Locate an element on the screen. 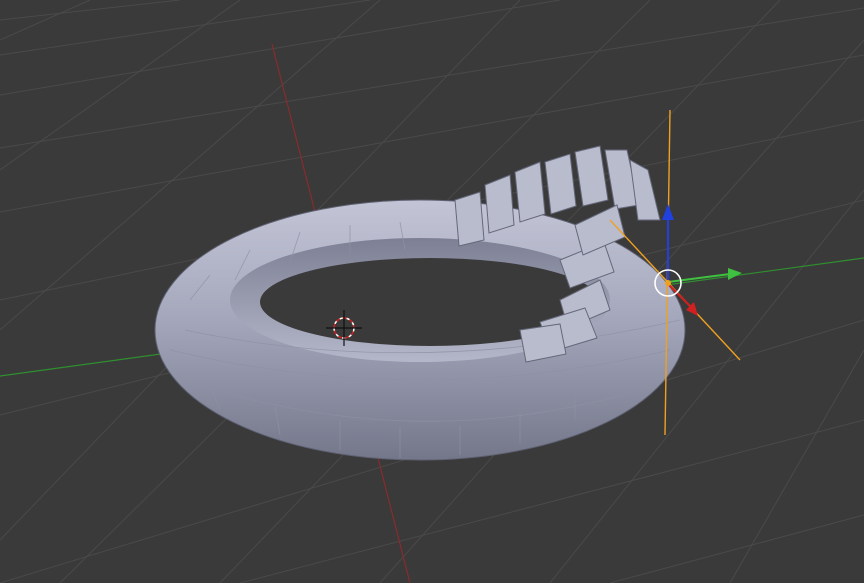 The width and height of the screenshot is (864, 583). y-arrow-icon is located at coordinates (735, 274).